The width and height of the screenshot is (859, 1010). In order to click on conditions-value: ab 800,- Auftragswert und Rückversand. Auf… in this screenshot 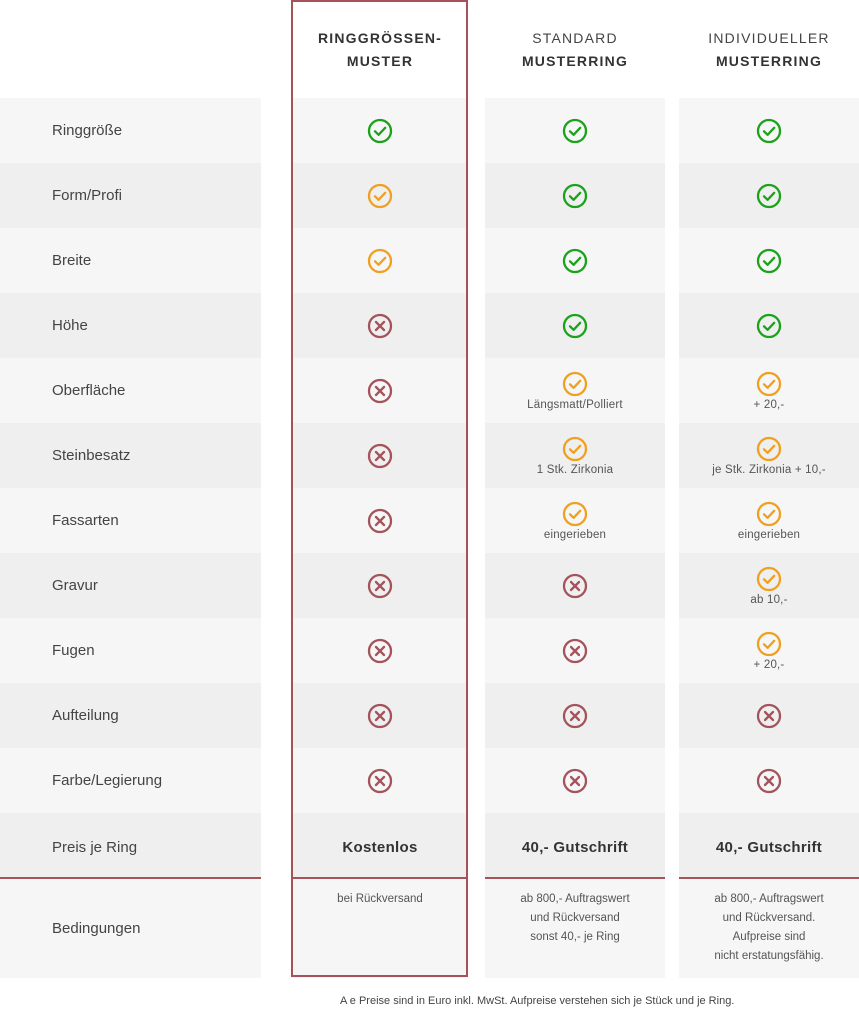, I will do `click(769, 928)`.